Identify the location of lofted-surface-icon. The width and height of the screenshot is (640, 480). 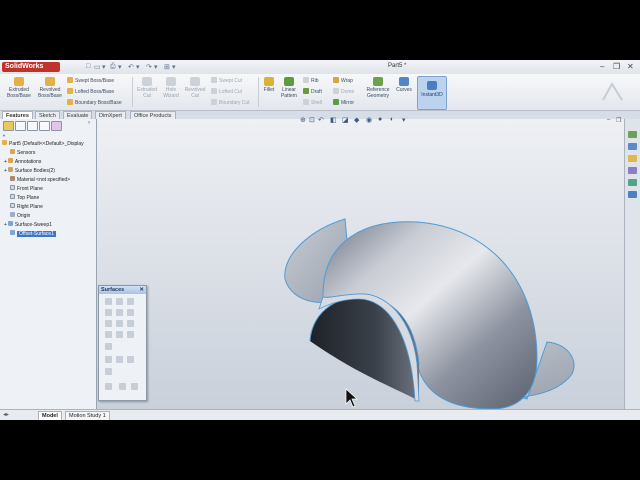
(108, 312).